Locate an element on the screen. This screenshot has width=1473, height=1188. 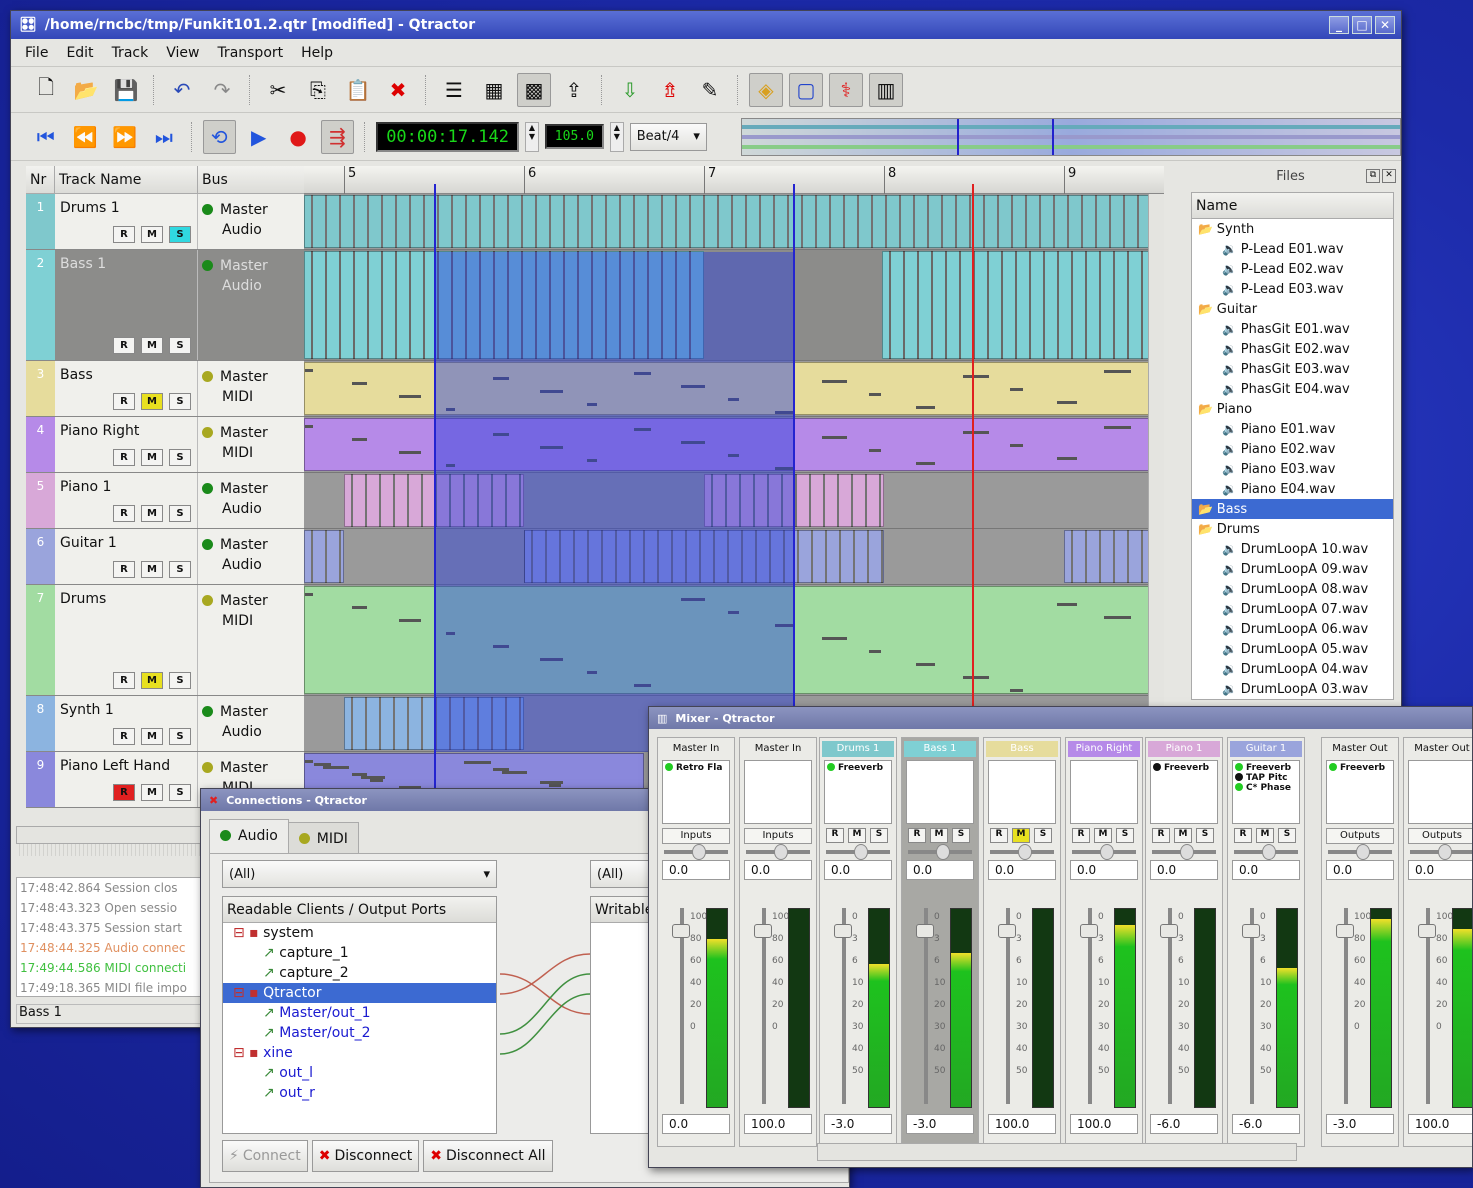
tab-midi: MIDI is located at coordinates (323, 839).